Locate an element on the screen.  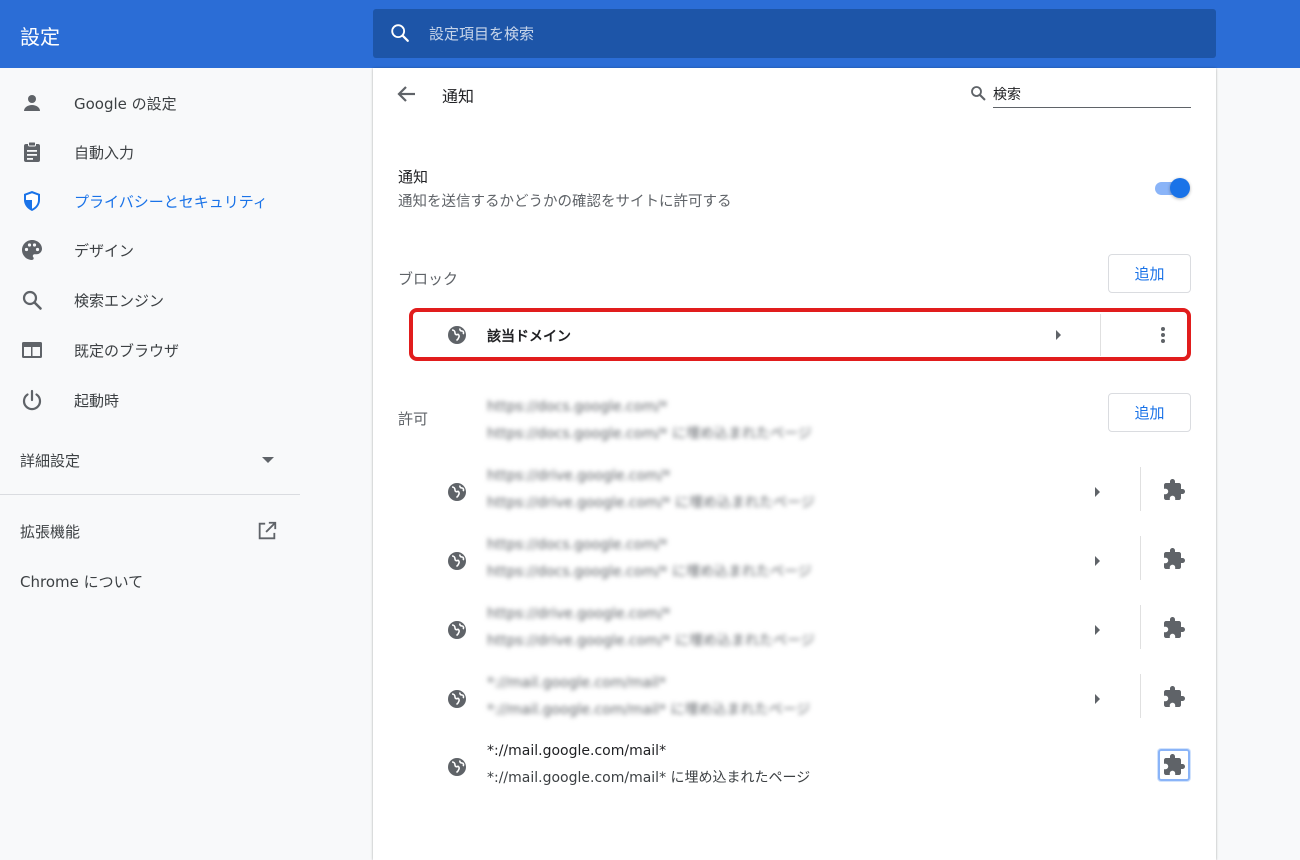
sidebar-item-search-engine: 検索エンジン is located at coordinates (150, 300).